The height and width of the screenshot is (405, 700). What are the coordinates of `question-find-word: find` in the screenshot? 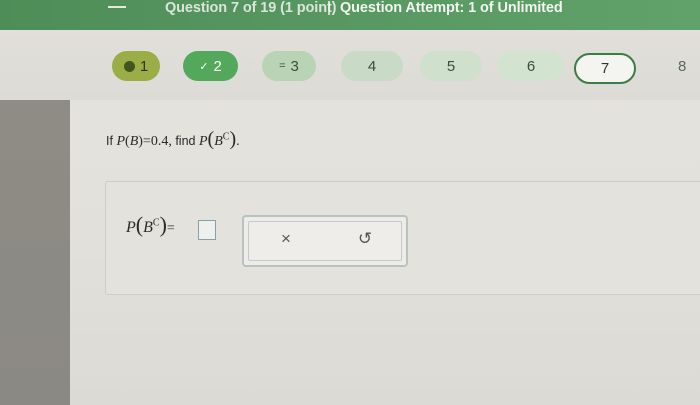 It's located at (185, 141).